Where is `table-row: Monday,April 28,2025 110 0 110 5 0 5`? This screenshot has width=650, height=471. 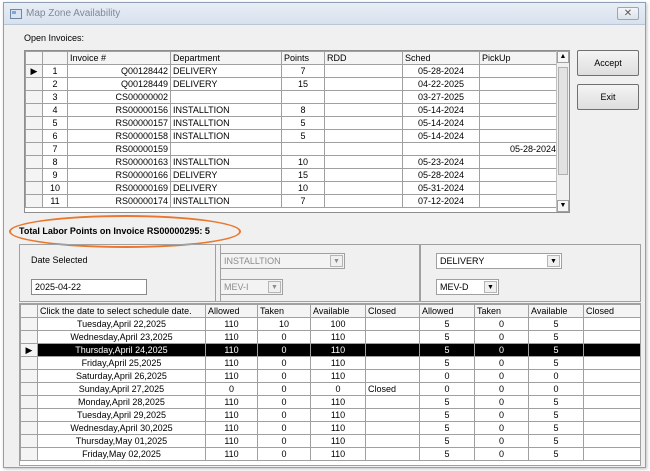 table-row: Monday,April 28,2025 110 0 110 5 0 5 is located at coordinates (330, 402).